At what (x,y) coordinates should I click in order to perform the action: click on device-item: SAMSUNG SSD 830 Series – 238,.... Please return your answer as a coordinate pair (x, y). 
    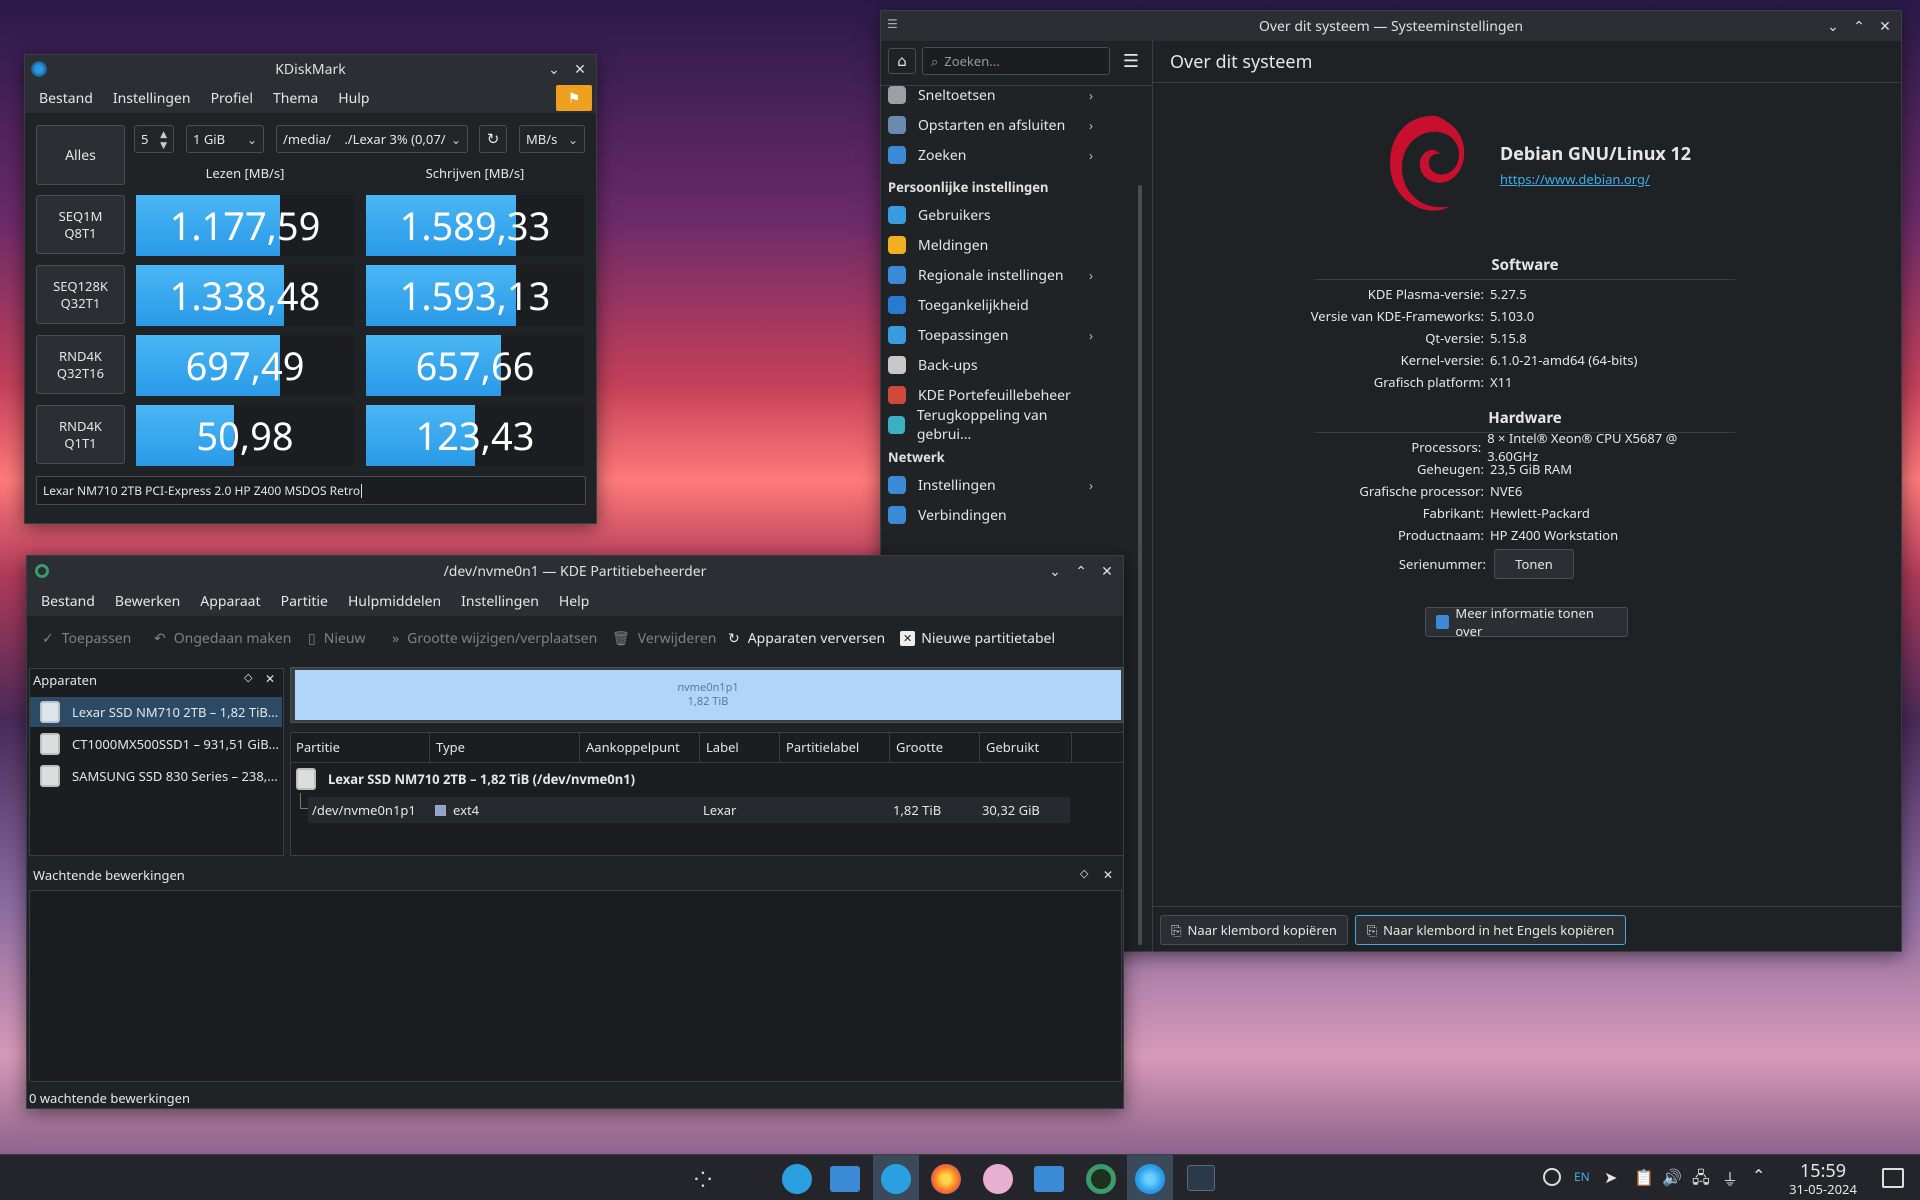
    Looking at the image, I should click on (156, 776).